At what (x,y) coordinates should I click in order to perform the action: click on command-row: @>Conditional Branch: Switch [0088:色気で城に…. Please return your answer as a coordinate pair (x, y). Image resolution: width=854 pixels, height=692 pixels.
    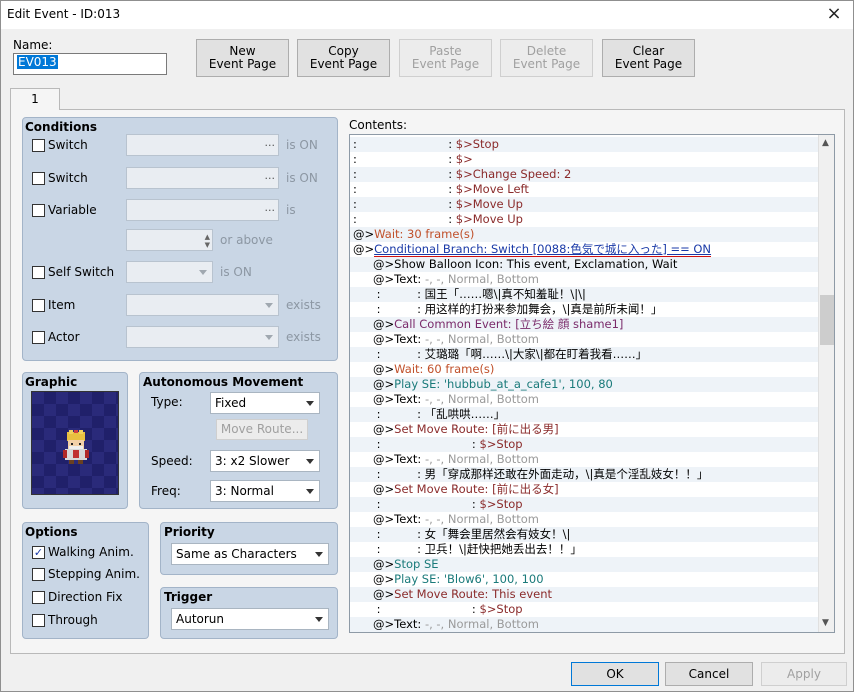
    Looking at the image, I should click on (585, 250).